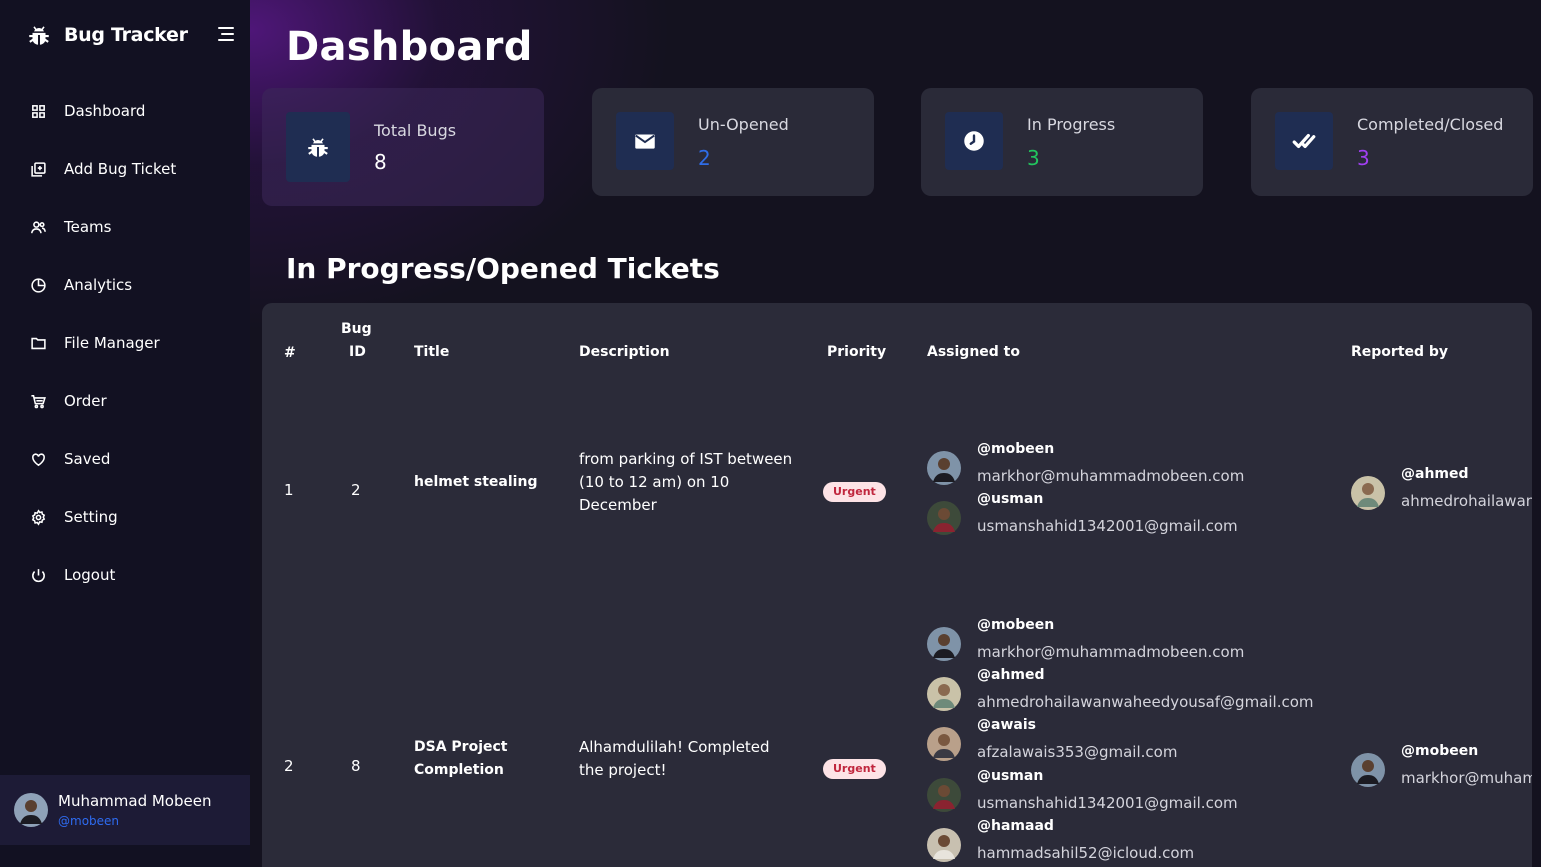 Image resolution: width=1541 pixels, height=867 pixels. Describe the element at coordinates (460, 759) in the screenshot. I see `cell-title: DSA Project Completion` at that location.